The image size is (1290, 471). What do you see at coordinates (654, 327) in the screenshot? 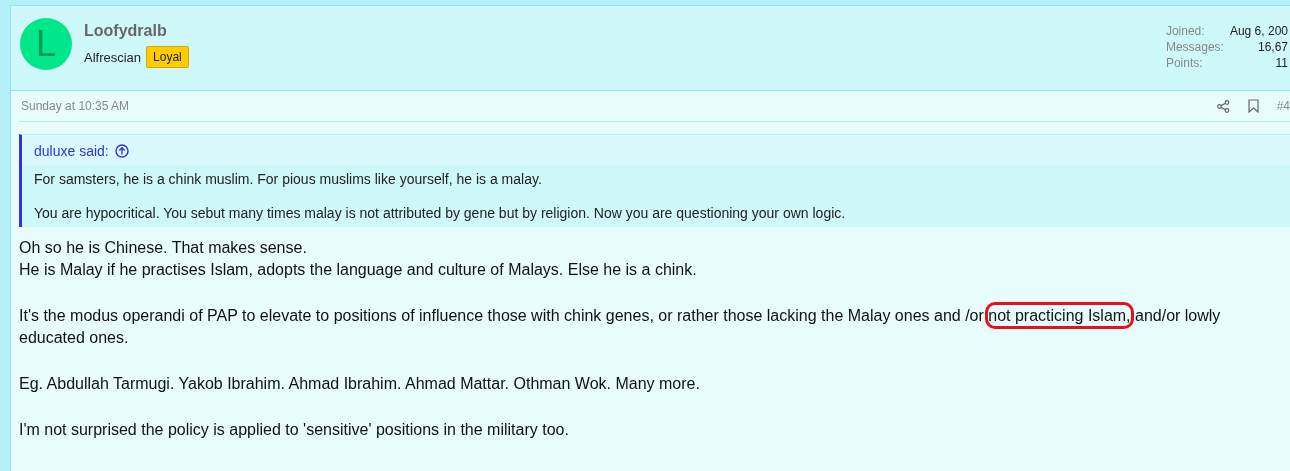
I see `post-text: It's the modus operandi of PAP to elevate to positions of influence those with chink genes, or rather those lacking the Malay ones and /or not practicing Islam, and/or lowly educated ones.` at bounding box center [654, 327].